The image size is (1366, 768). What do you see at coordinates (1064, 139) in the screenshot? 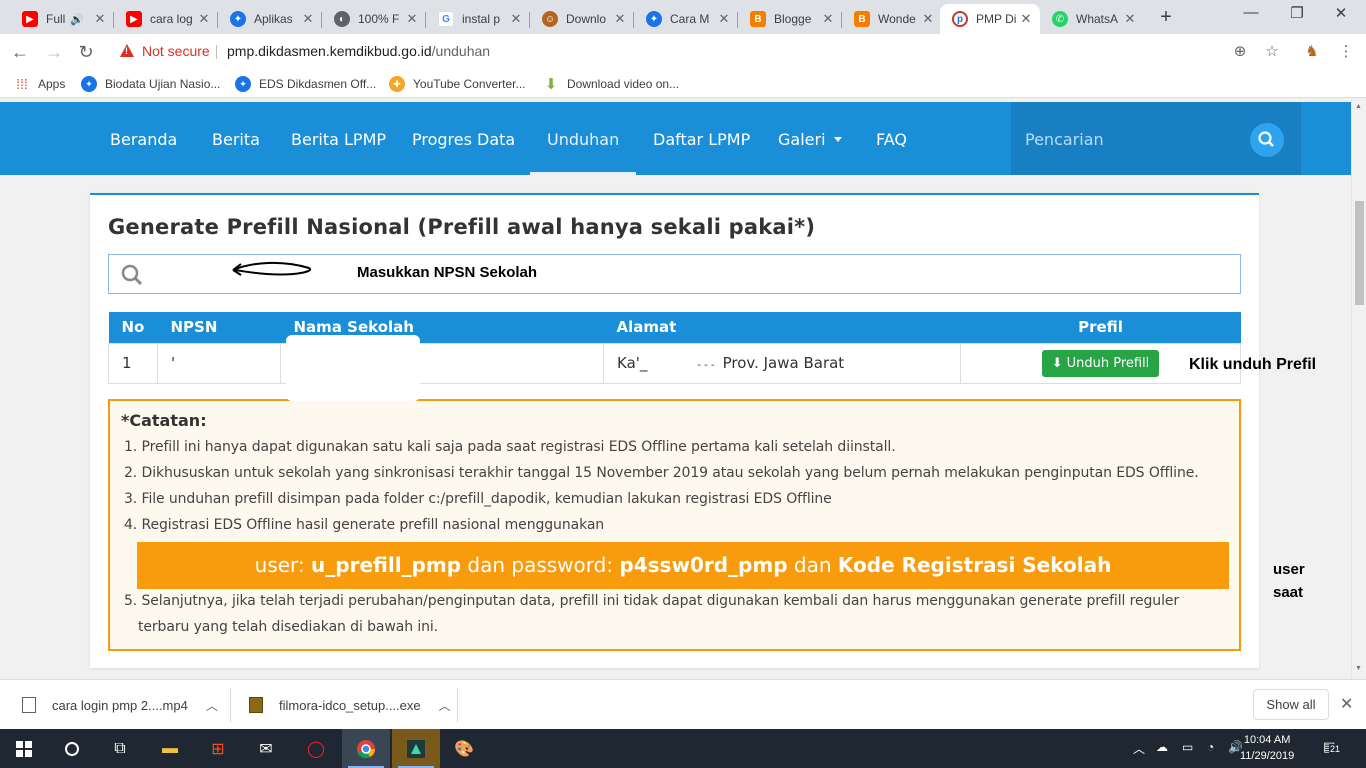
I see `search-input: Pencarian` at bounding box center [1064, 139].